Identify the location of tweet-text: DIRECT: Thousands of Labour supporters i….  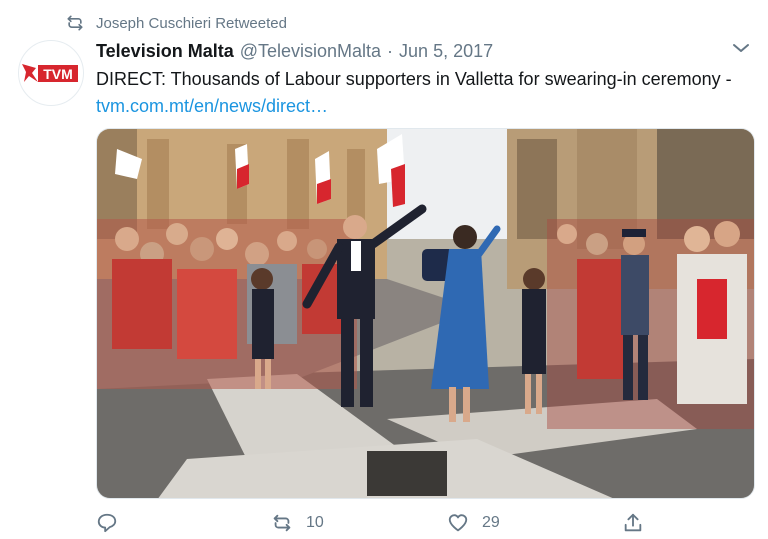
(416, 93).